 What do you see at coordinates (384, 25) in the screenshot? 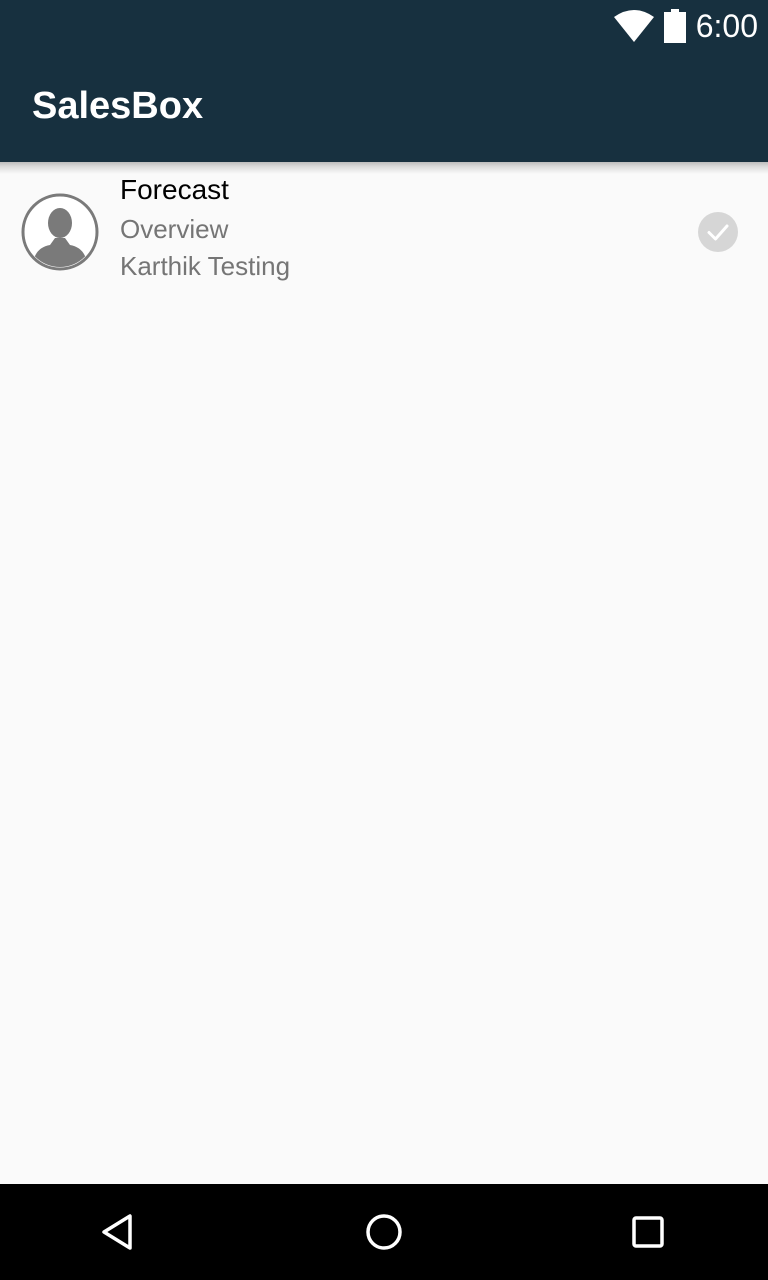
I see `status-bar: 6:00` at bounding box center [384, 25].